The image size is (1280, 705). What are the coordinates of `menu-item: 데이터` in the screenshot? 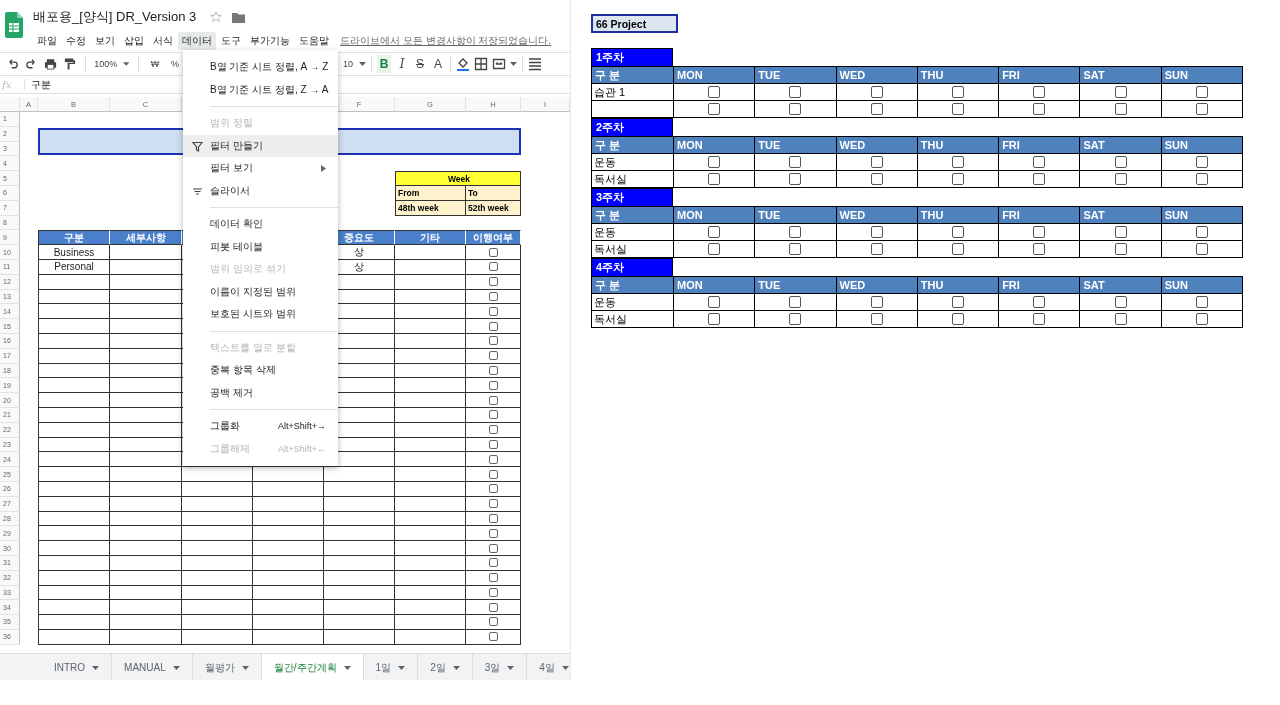 It's located at (197, 41).